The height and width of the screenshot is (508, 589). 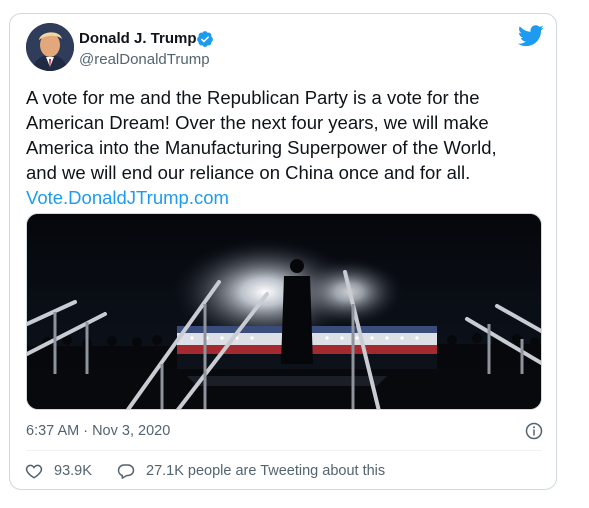 I want to click on twitter-bird-icon, so click(x=531, y=36).